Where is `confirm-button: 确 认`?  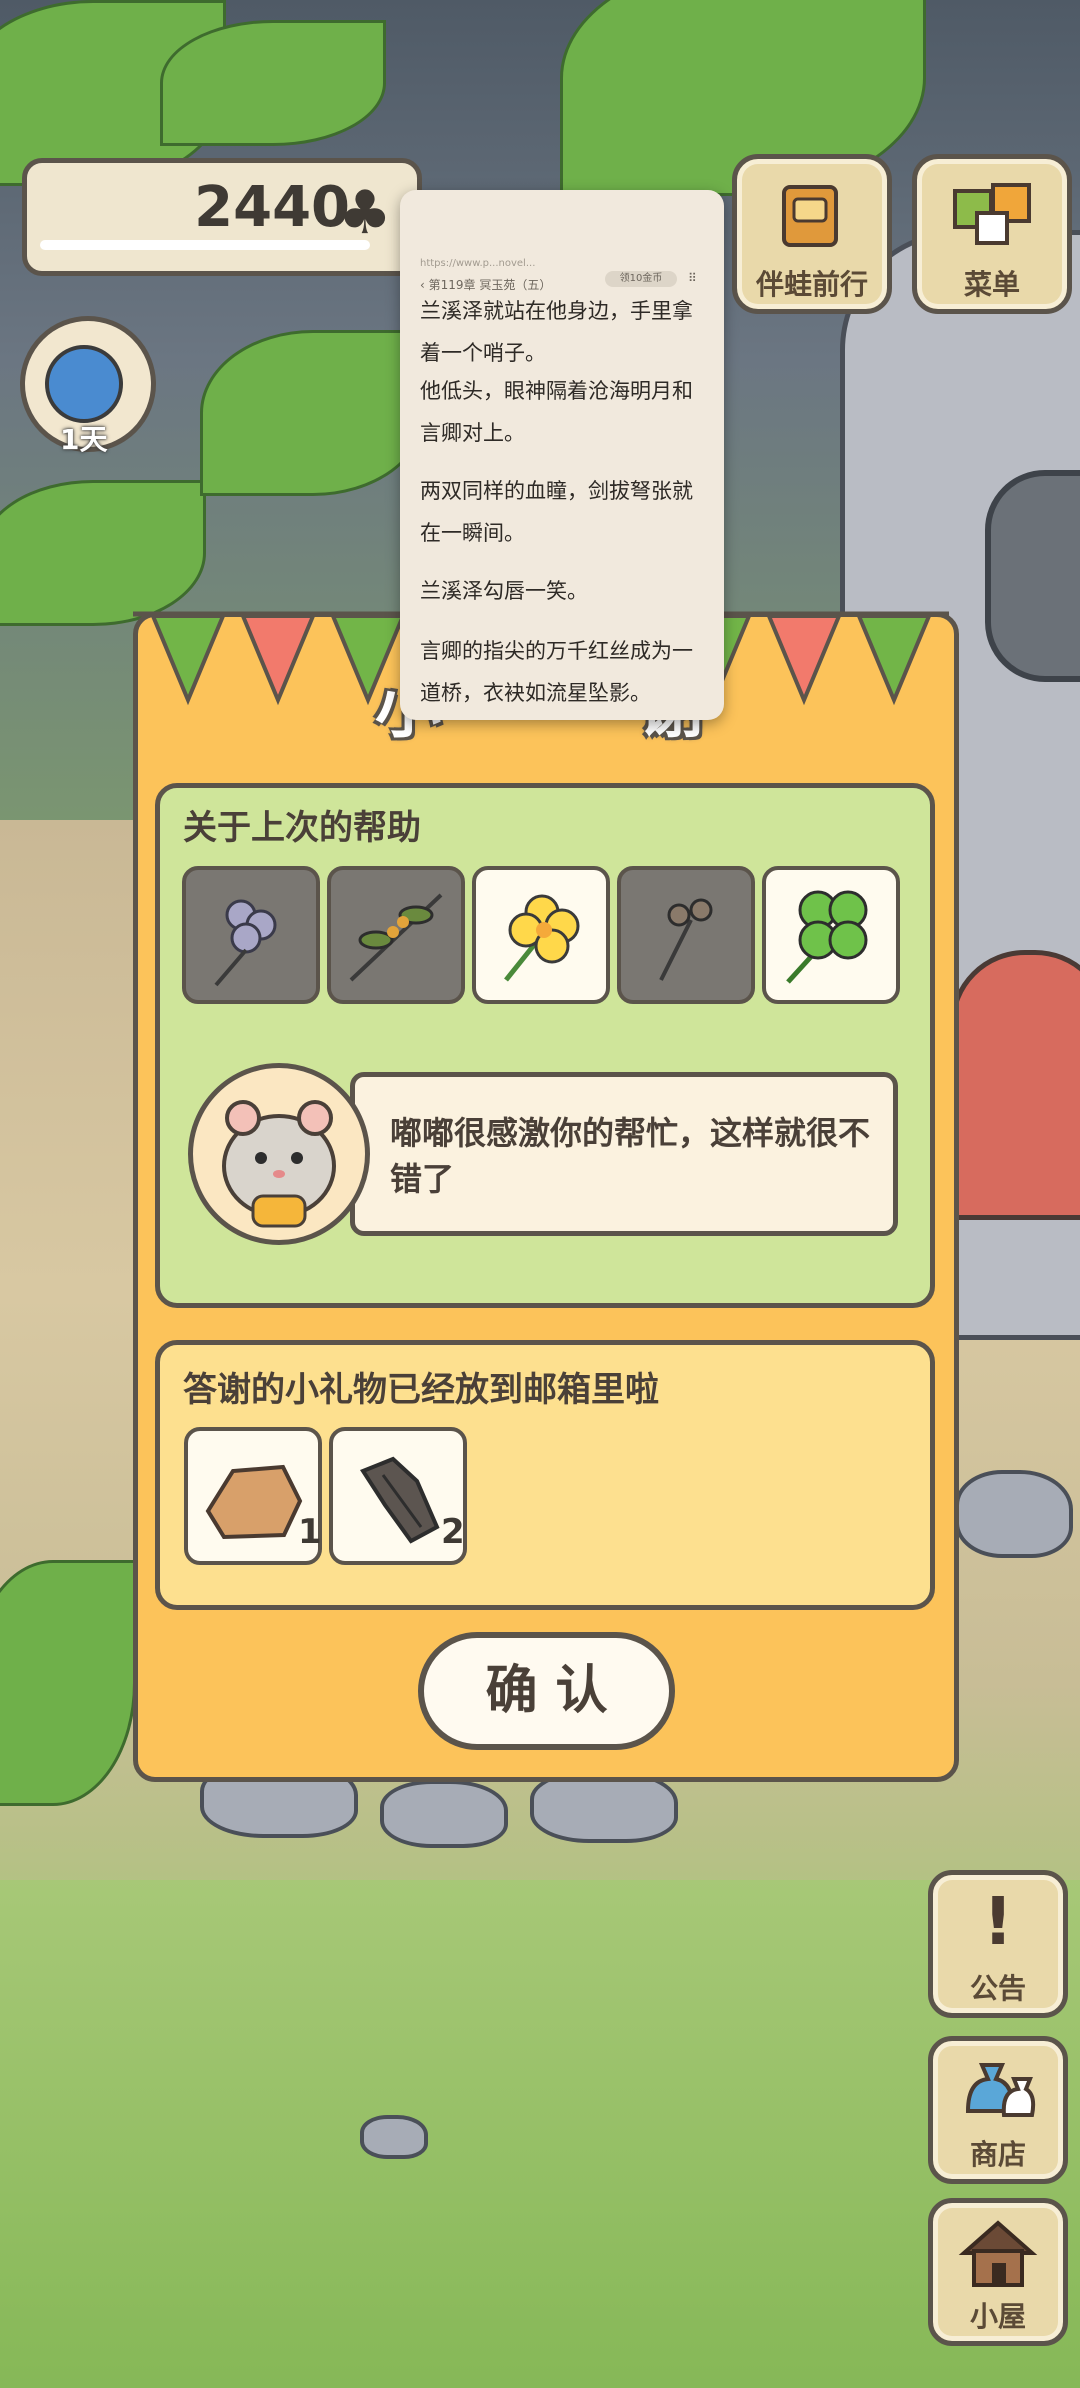 confirm-button: 确 认 is located at coordinates (546, 1691).